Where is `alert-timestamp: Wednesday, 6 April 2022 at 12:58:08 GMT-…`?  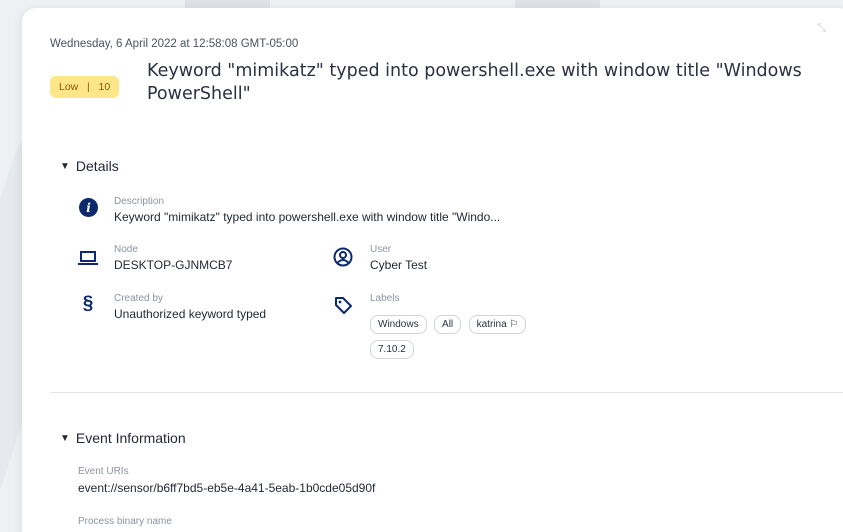 alert-timestamp: Wednesday, 6 April 2022 at 12:58:08 GMT-… is located at coordinates (174, 44).